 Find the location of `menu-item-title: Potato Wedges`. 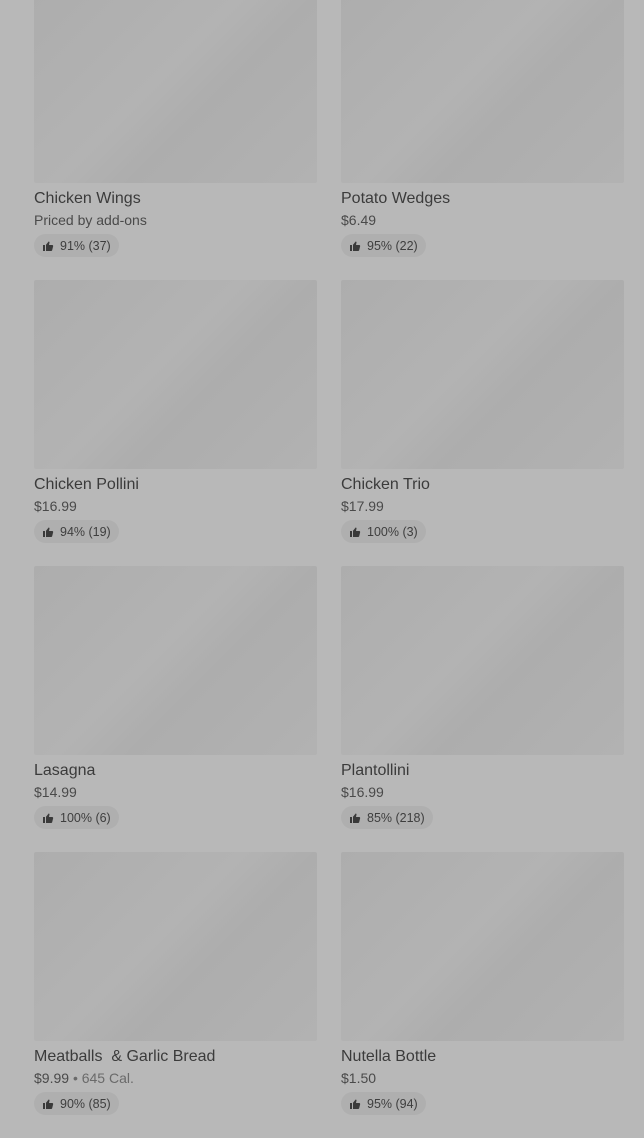

menu-item-title: Potato Wedges is located at coordinates (396, 198).